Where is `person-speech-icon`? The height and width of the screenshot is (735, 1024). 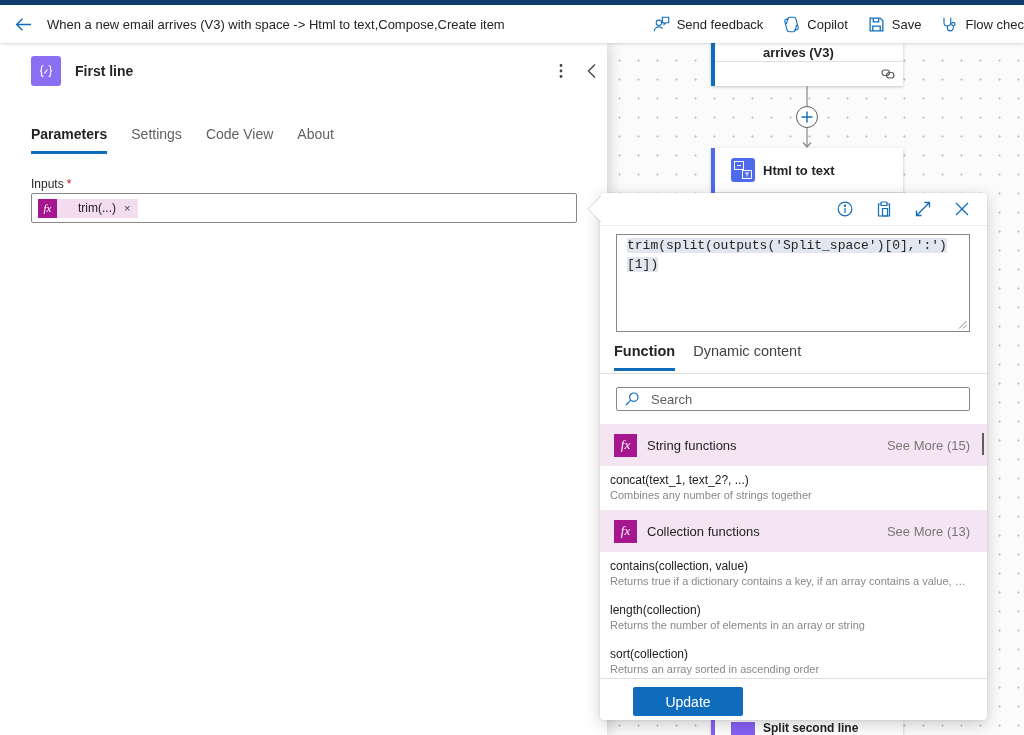 person-speech-icon is located at coordinates (661, 24).